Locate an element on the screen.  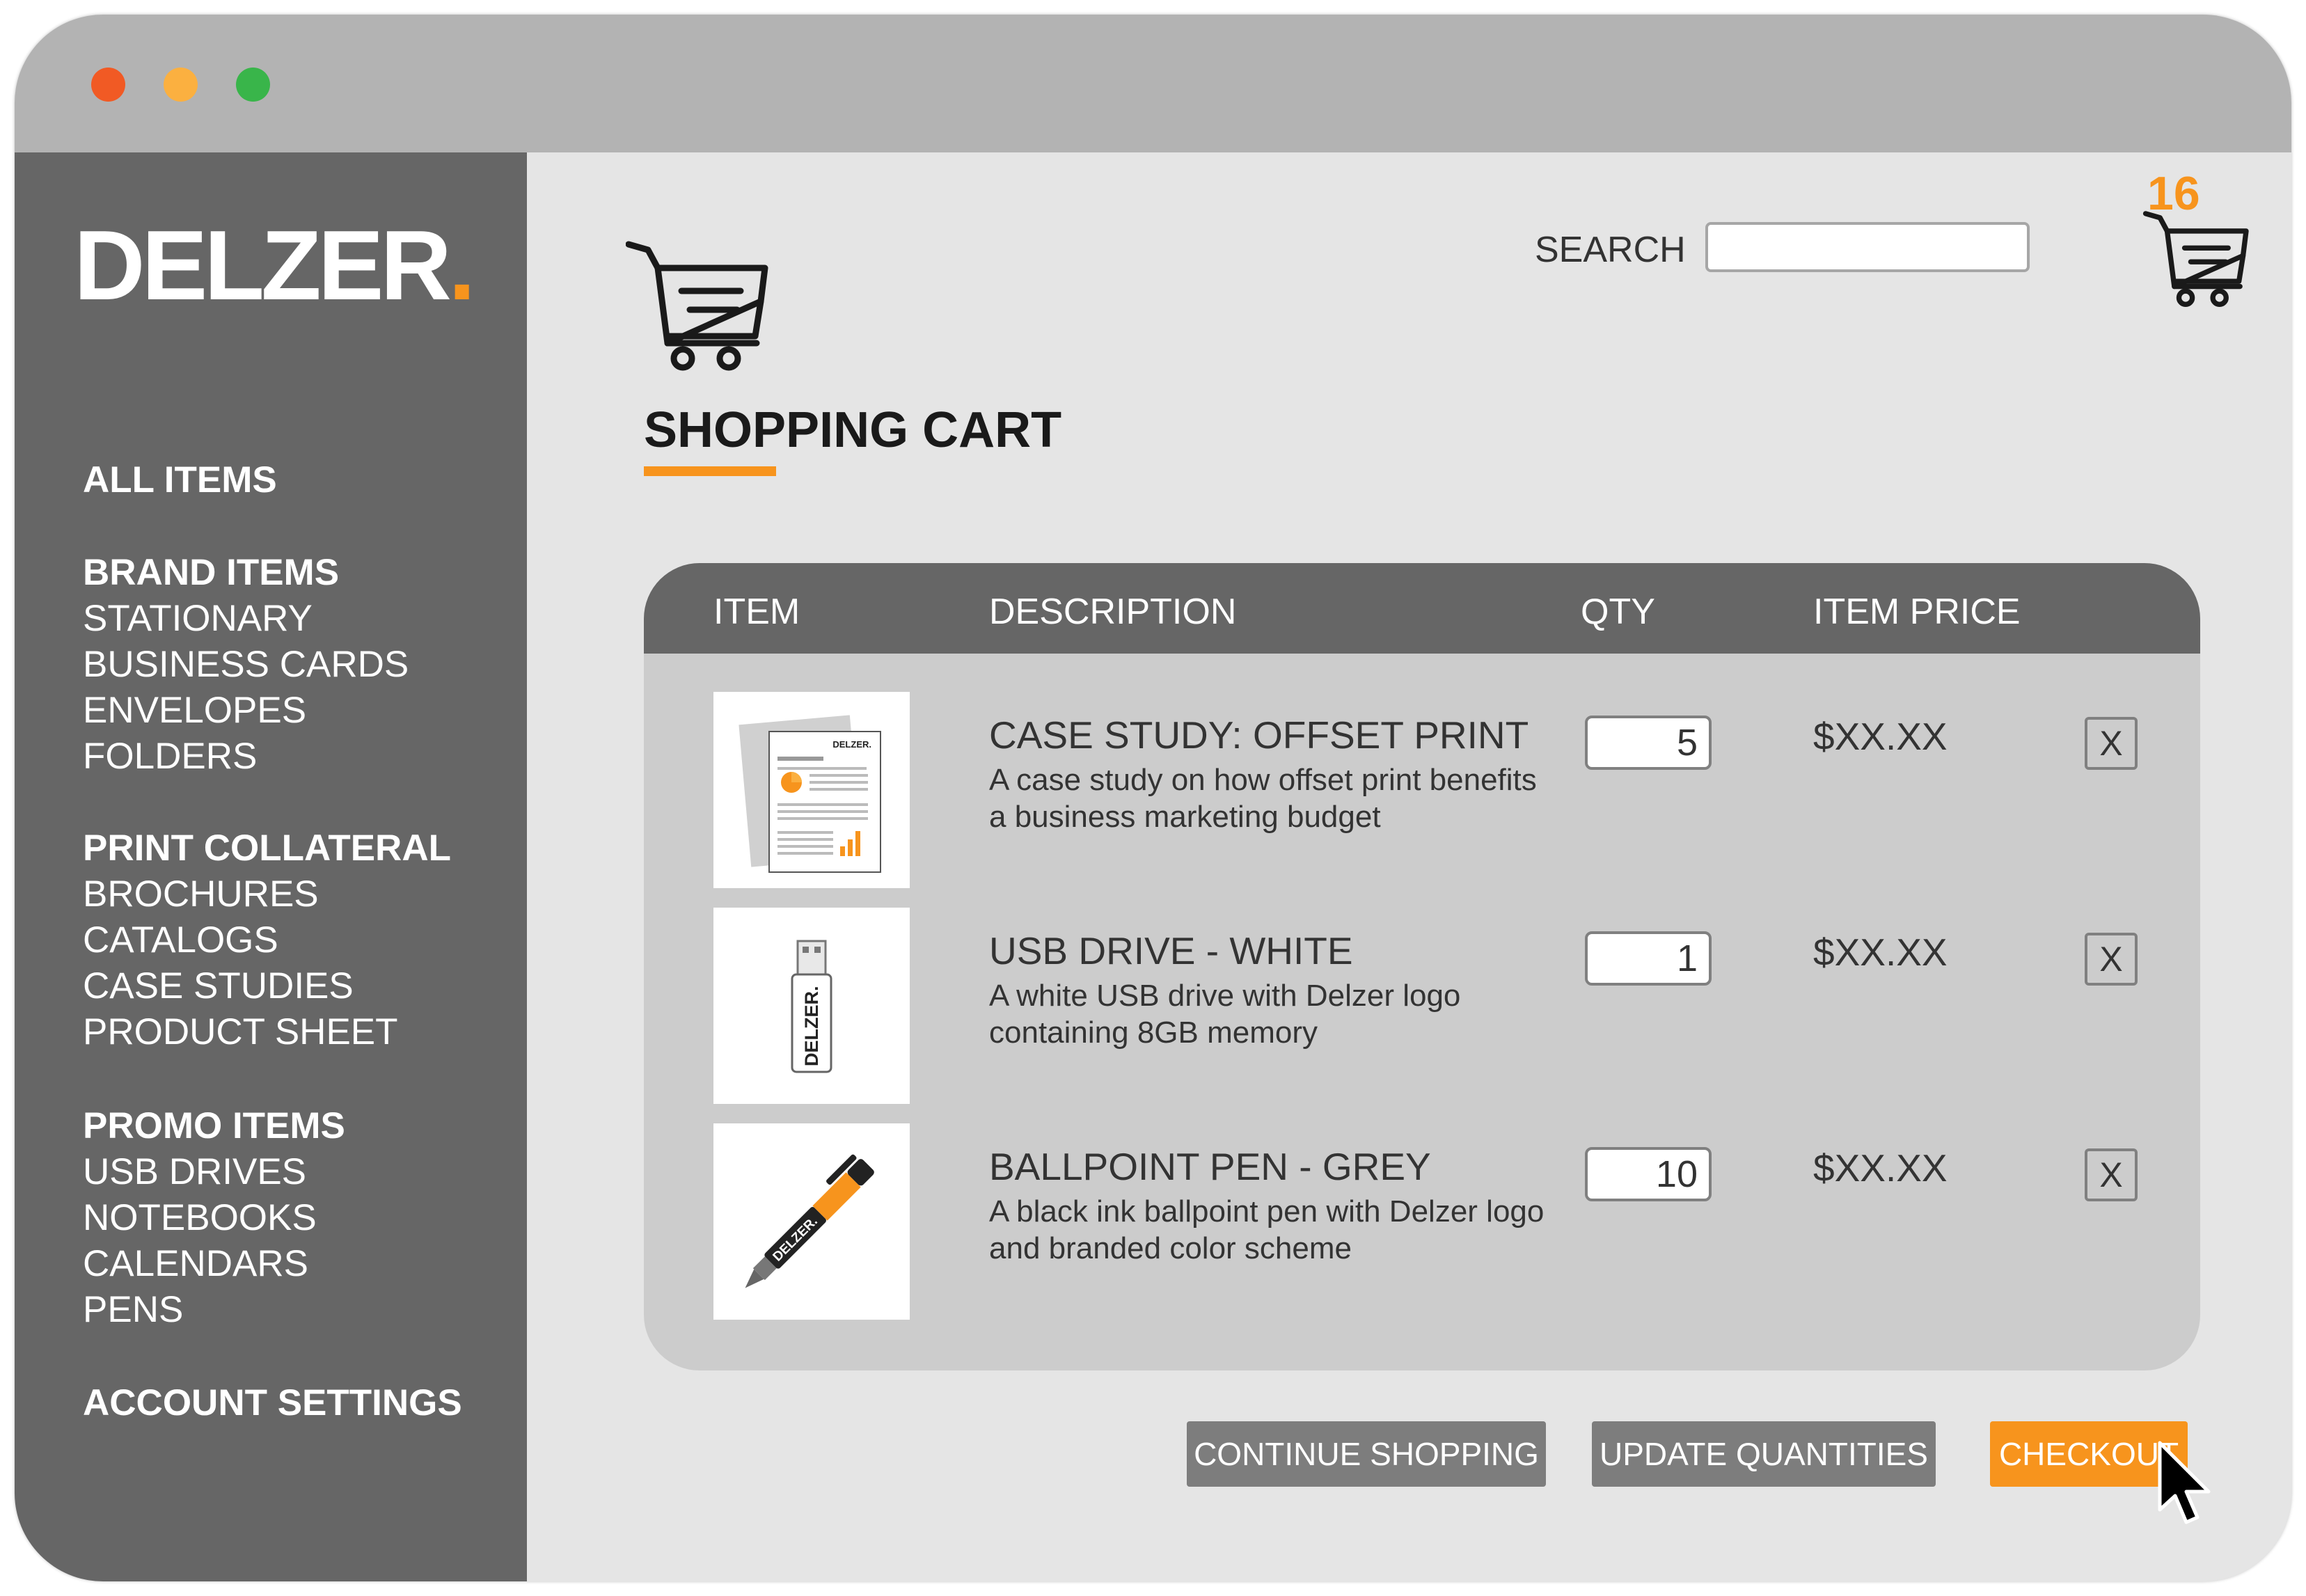
header-cart-icon is located at coordinates (2198, 259).